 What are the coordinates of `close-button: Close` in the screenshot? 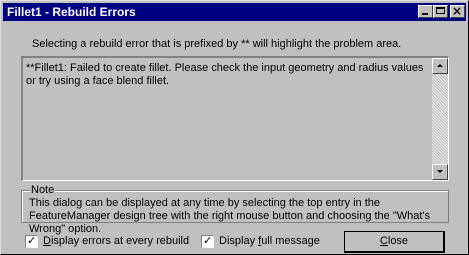 It's located at (394, 242).